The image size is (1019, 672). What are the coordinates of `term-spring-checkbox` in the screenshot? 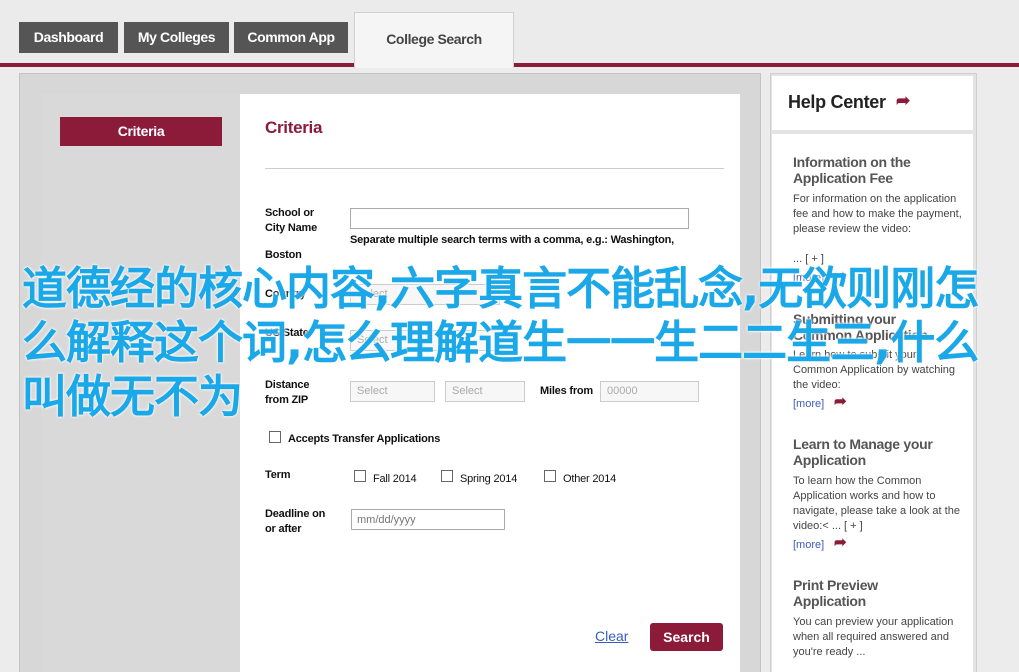 It's located at (447, 476).